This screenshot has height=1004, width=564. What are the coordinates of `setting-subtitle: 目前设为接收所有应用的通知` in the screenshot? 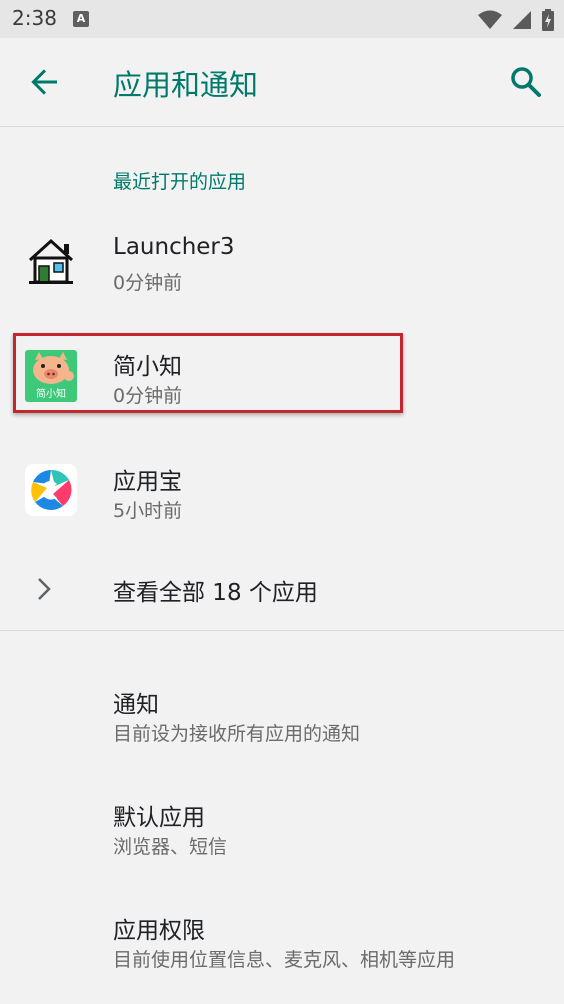 It's located at (237, 734).